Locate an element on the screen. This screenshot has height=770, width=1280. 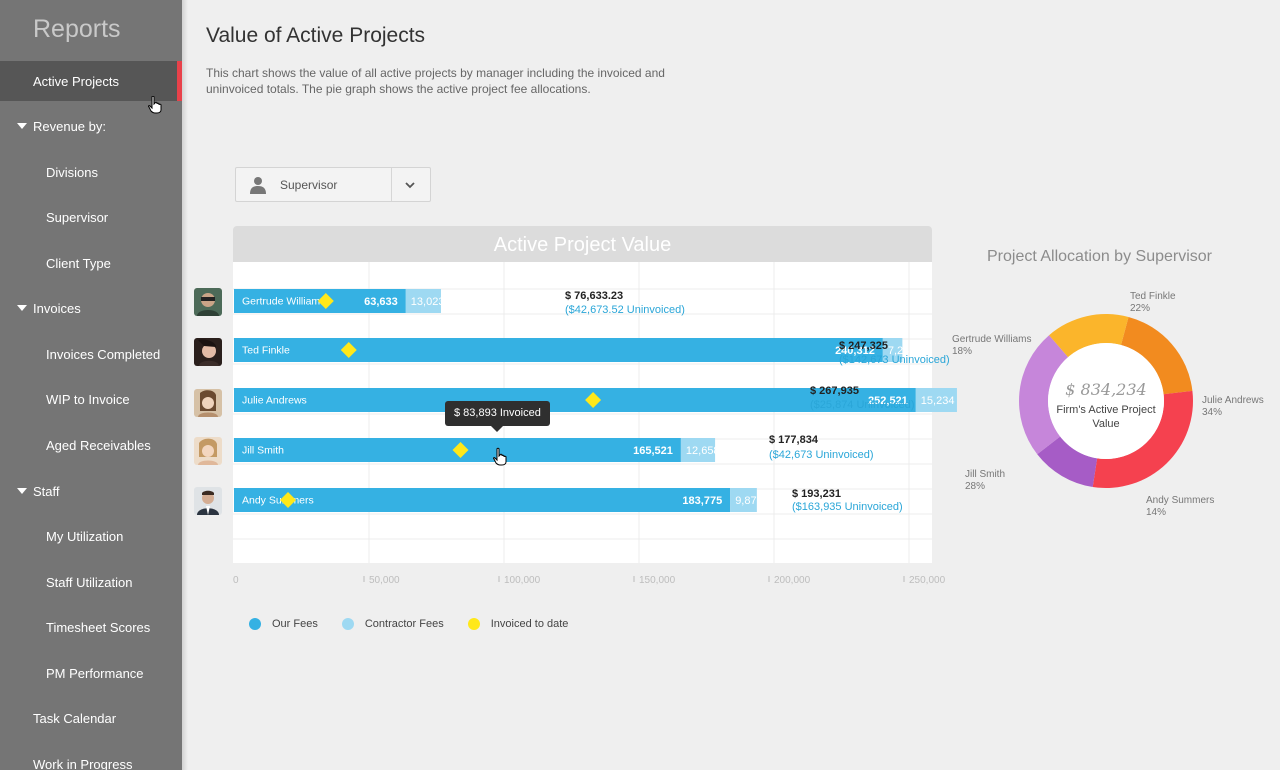
legend-item-our-fees: Our Fees is located at coordinates (283, 624).